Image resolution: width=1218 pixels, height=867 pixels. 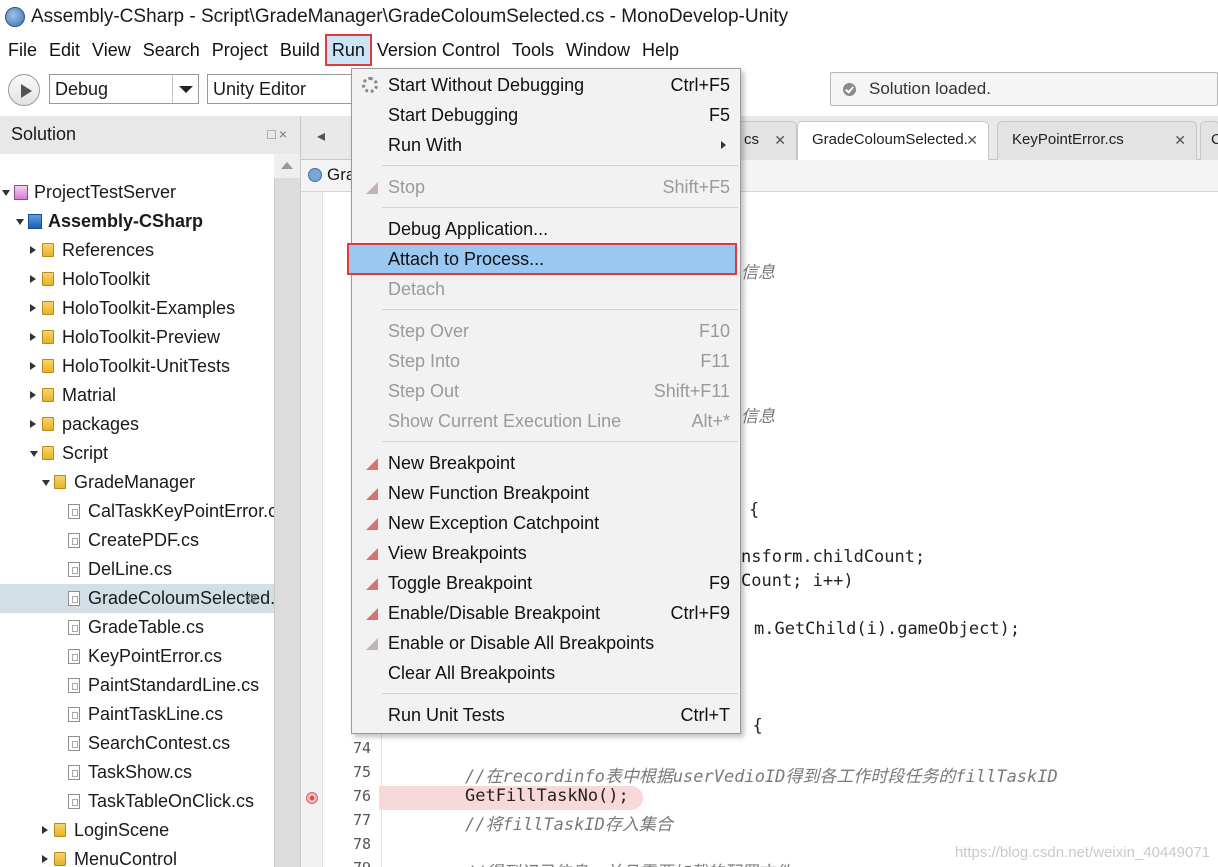 I want to click on tree-item-label: GradeManager, so click(x=135, y=482).